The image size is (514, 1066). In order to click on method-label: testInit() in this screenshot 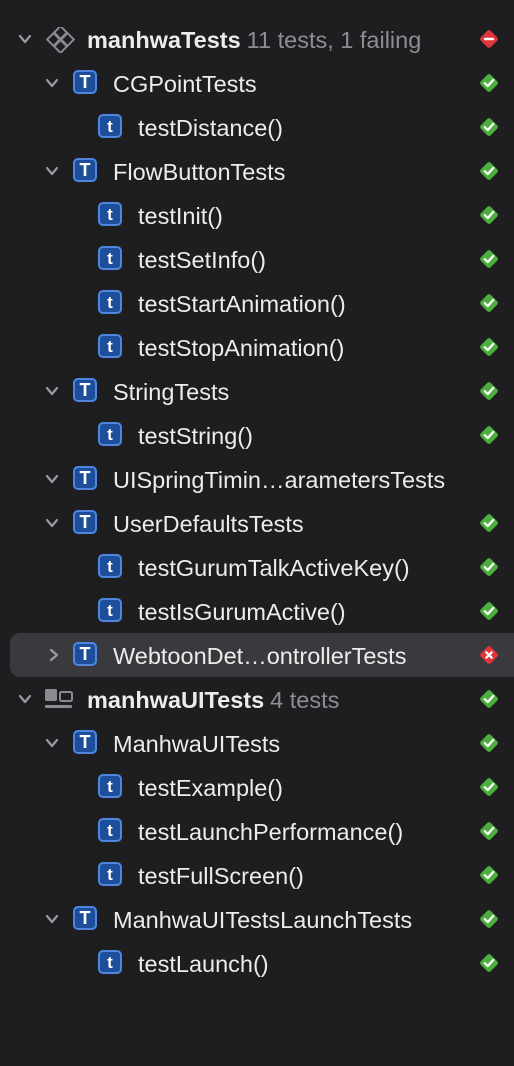, I will do `click(180, 216)`.